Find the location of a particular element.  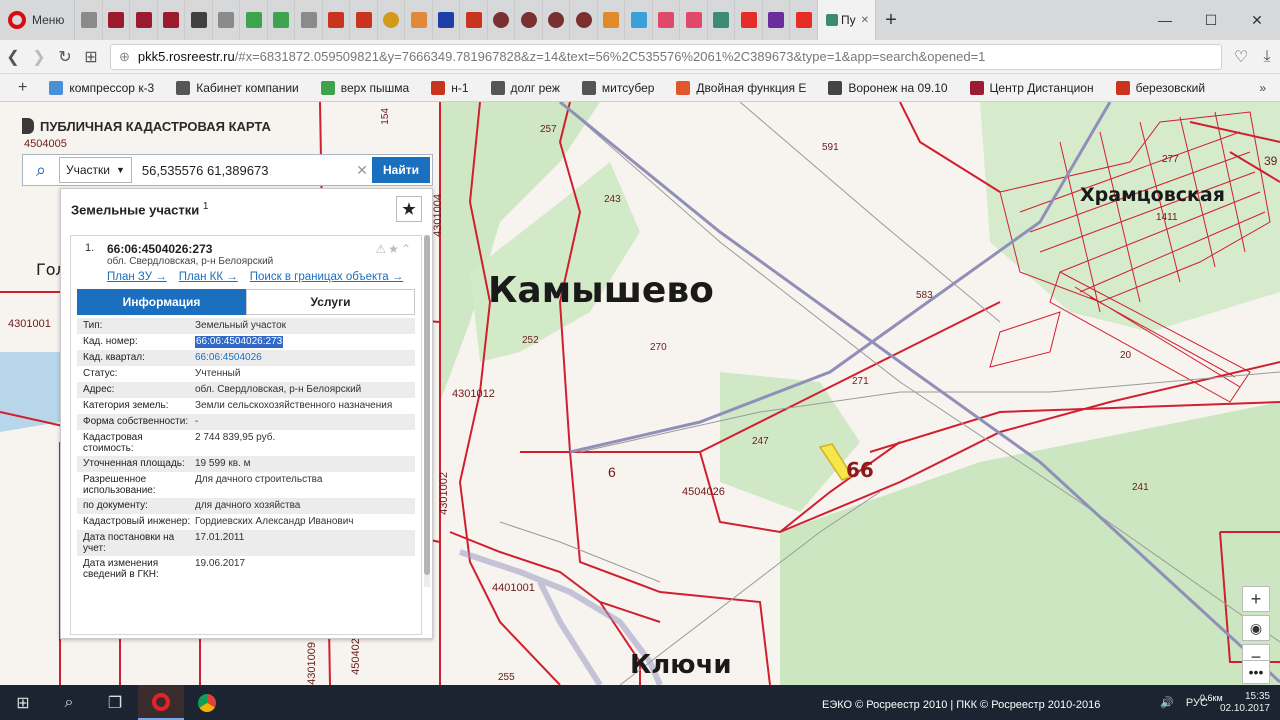

task-view-icon: ❐ is located at coordinates (115, 702).